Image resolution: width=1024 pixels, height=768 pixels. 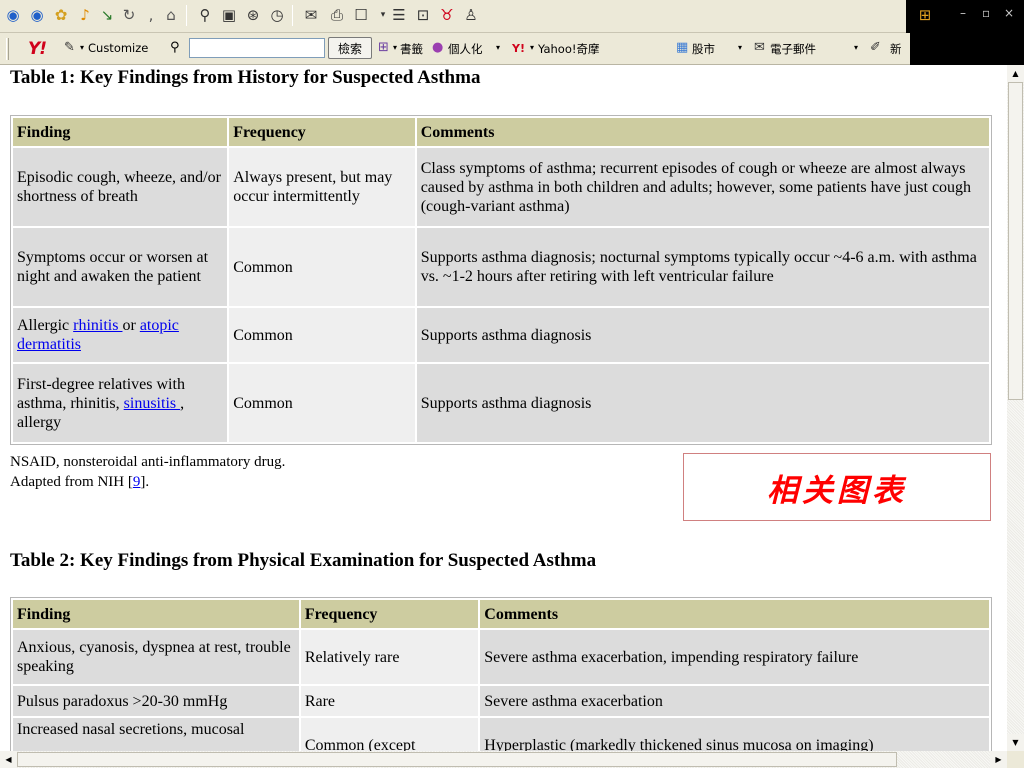 What do you see at coordinates (151, 15) in the screenshot?
I see `stop-icon: ,` at bounding box center [151, 15].